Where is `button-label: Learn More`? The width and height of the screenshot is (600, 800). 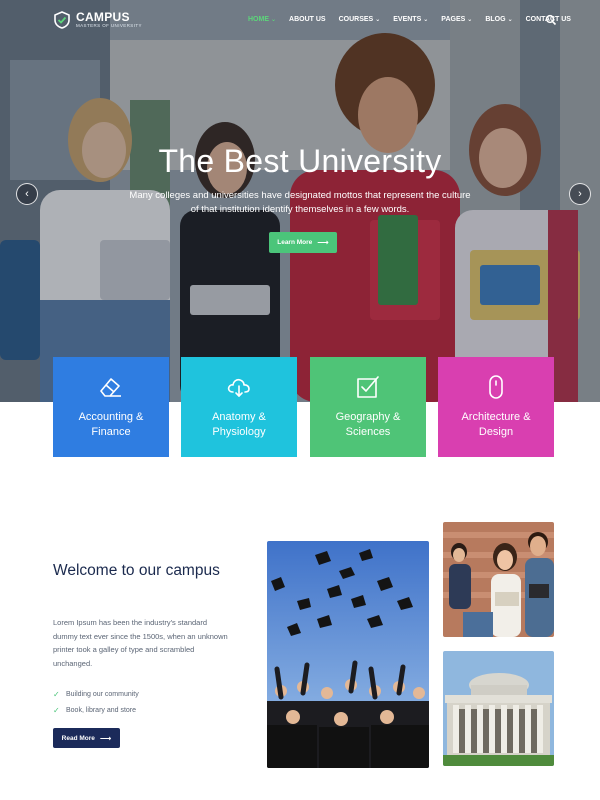 button-label: Learn More is located at coordinates (295, 242).